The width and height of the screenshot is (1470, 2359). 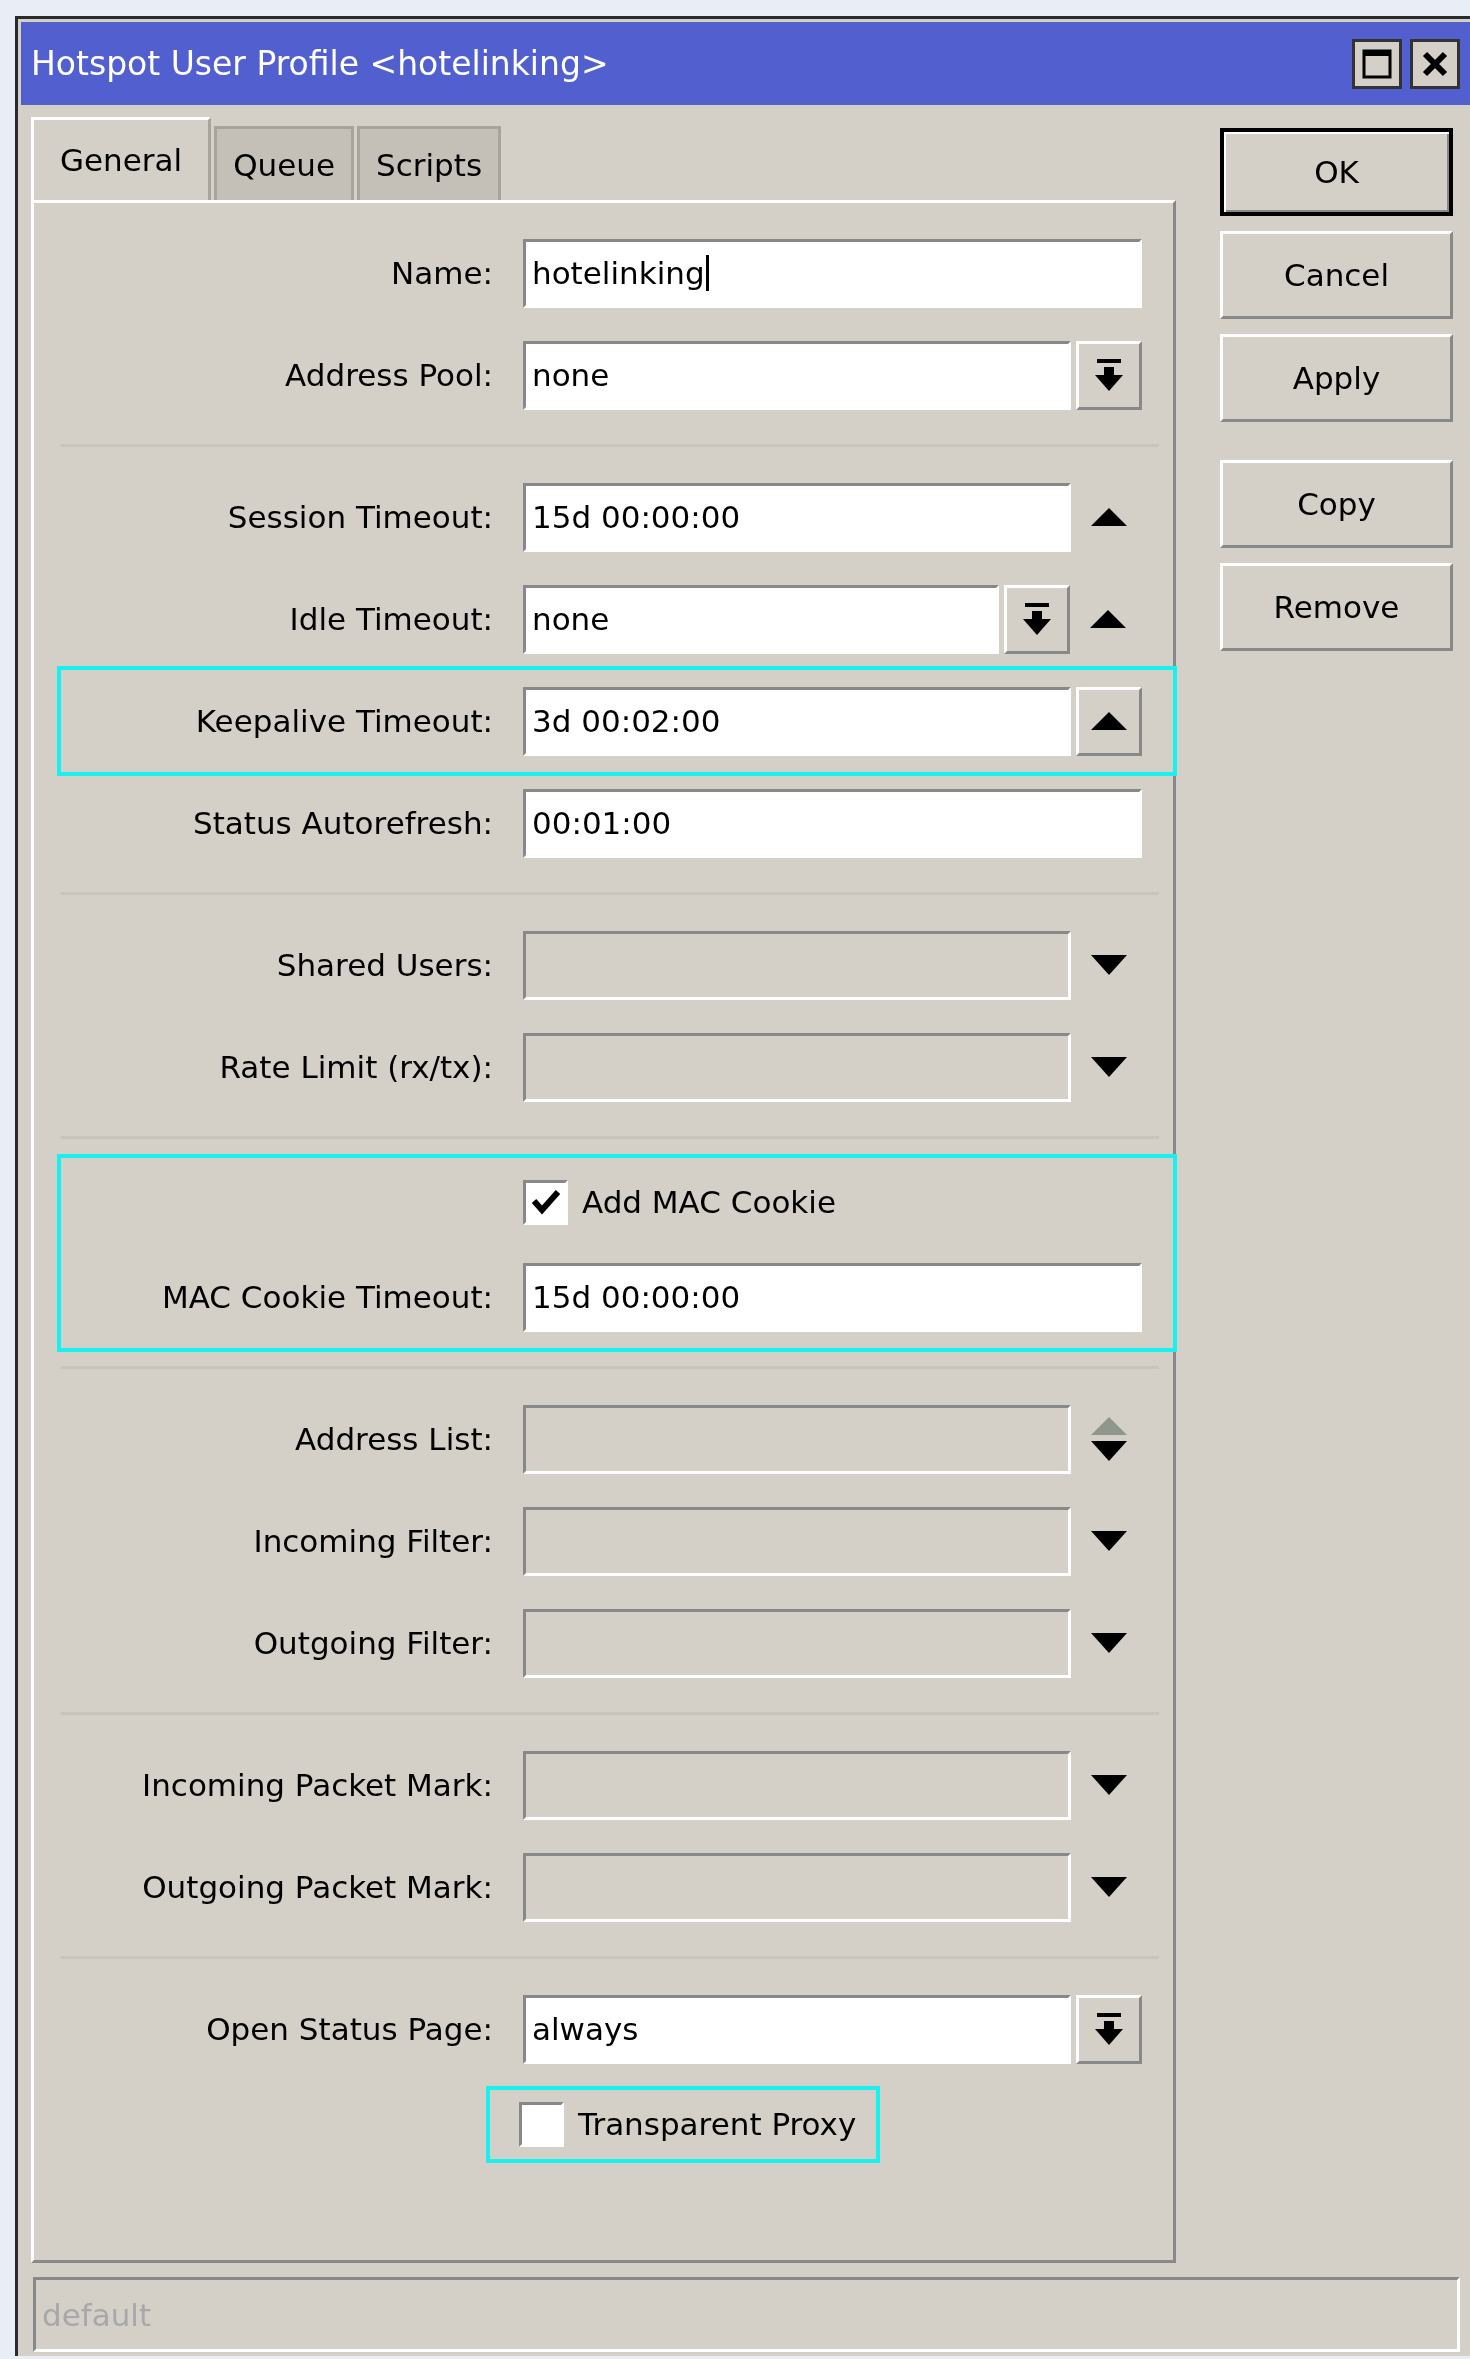 I want to click on dialog-button: Apply, so click(x=1336, y=378).